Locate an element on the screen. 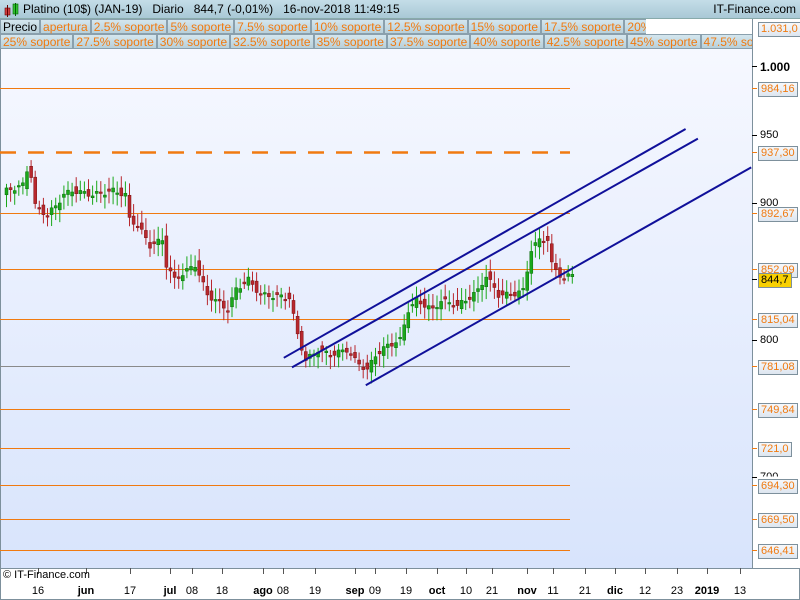  x-tick-label: 12 is located at coordinates (645, 591).